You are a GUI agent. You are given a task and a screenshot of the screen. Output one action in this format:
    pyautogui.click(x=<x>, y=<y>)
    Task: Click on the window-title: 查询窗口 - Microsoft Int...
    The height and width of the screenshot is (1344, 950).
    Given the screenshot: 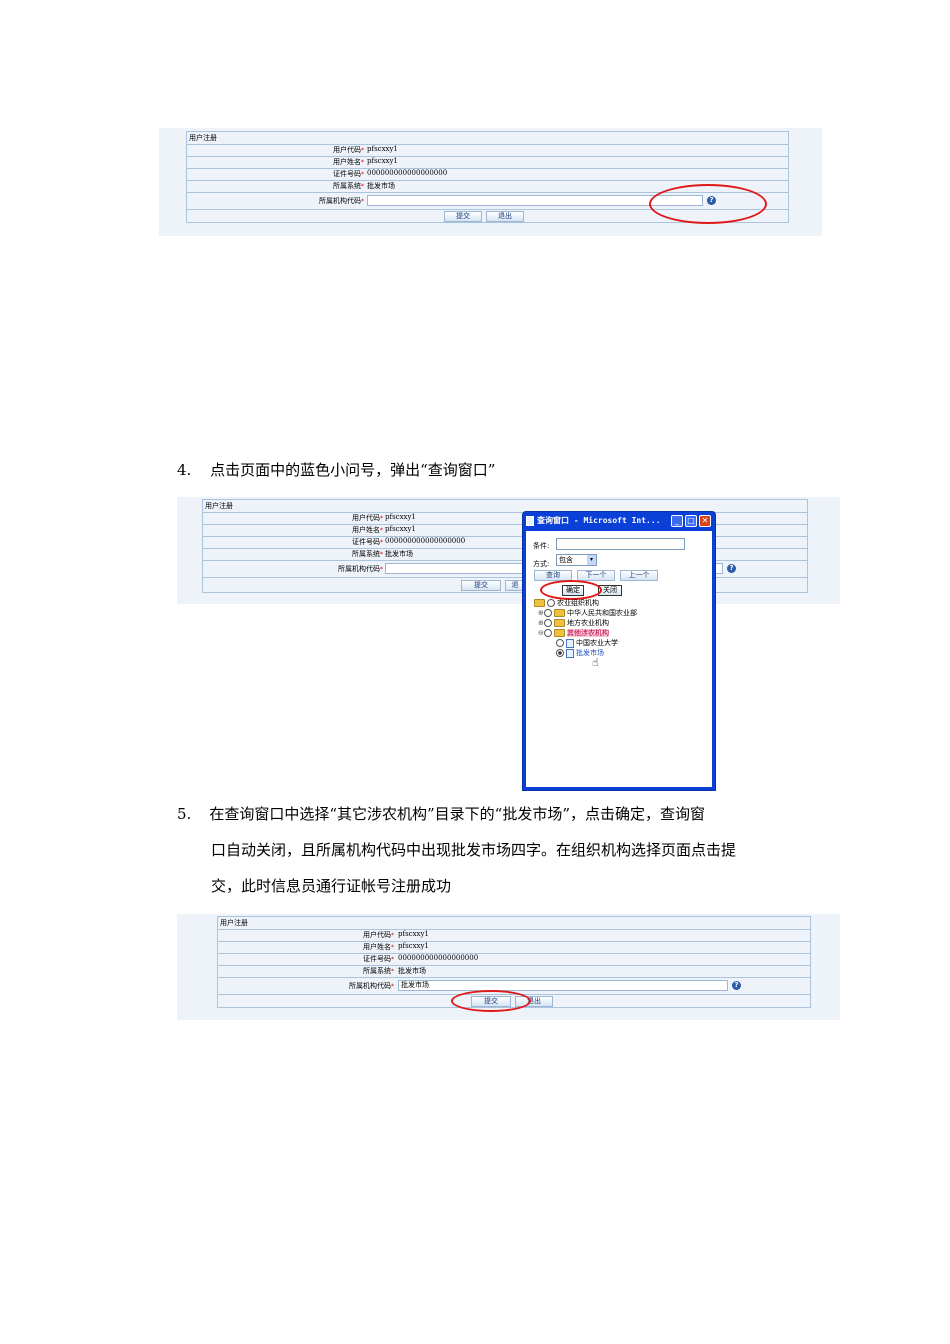 What is the action you would take?
    pyautogui.click(x=599, y=520)
    